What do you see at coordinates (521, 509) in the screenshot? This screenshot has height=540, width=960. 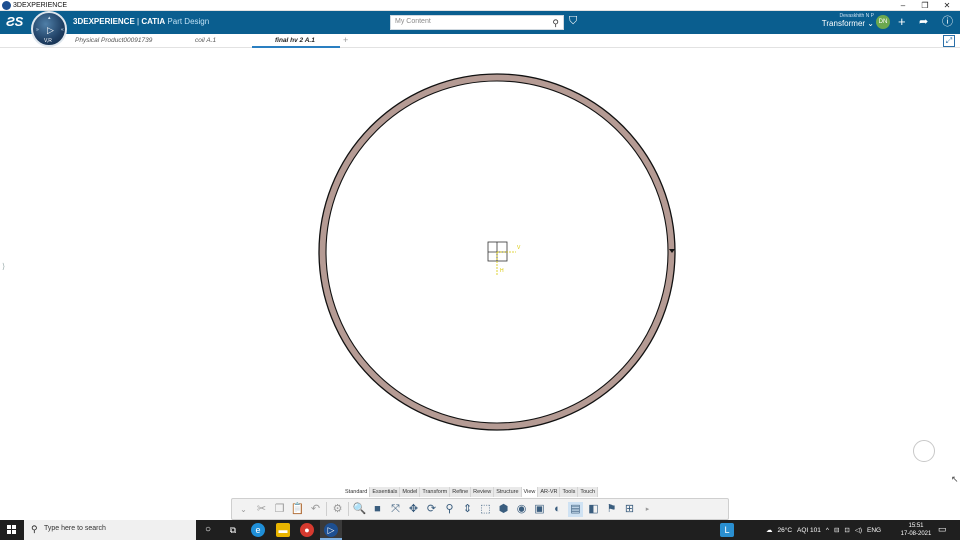 I see `render-icon: ◉` at bounding box center [521, 509].